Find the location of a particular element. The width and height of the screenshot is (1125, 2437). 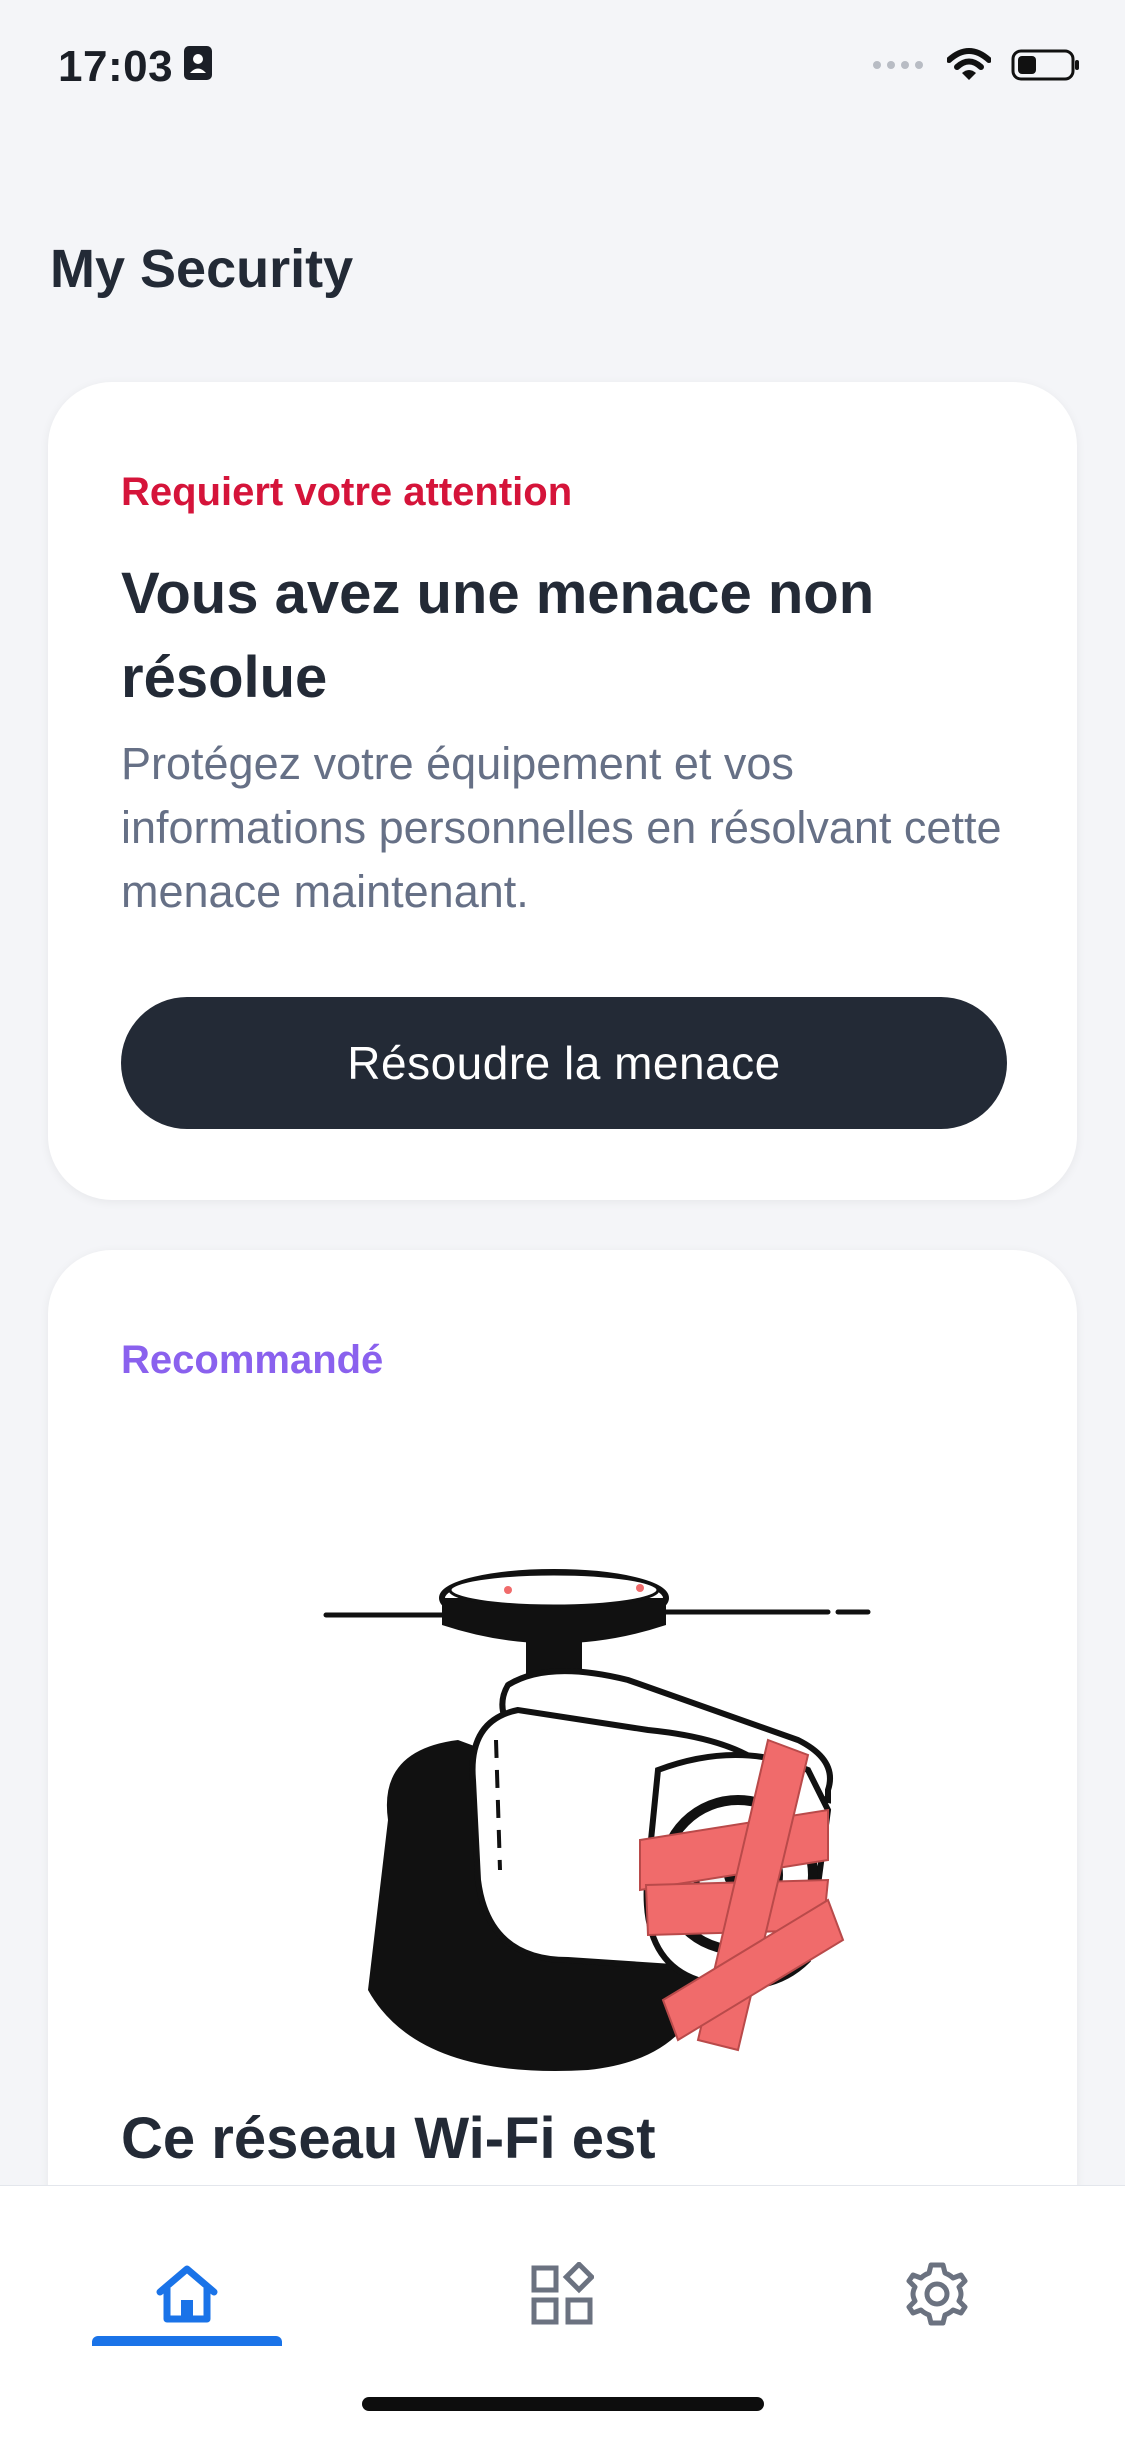

wifi-icon is located at coordinates (969, 67).